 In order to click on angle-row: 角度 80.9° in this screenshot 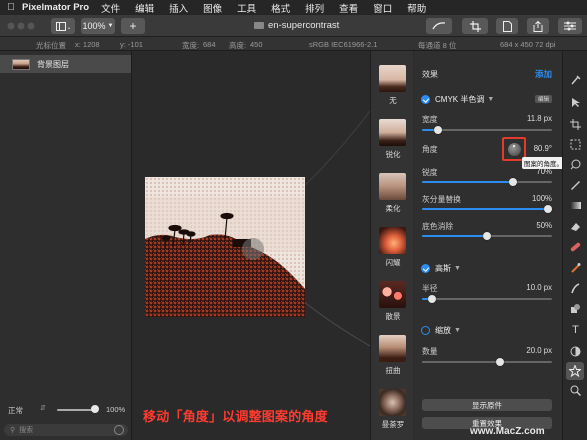, I will do `click(487, 149)`.